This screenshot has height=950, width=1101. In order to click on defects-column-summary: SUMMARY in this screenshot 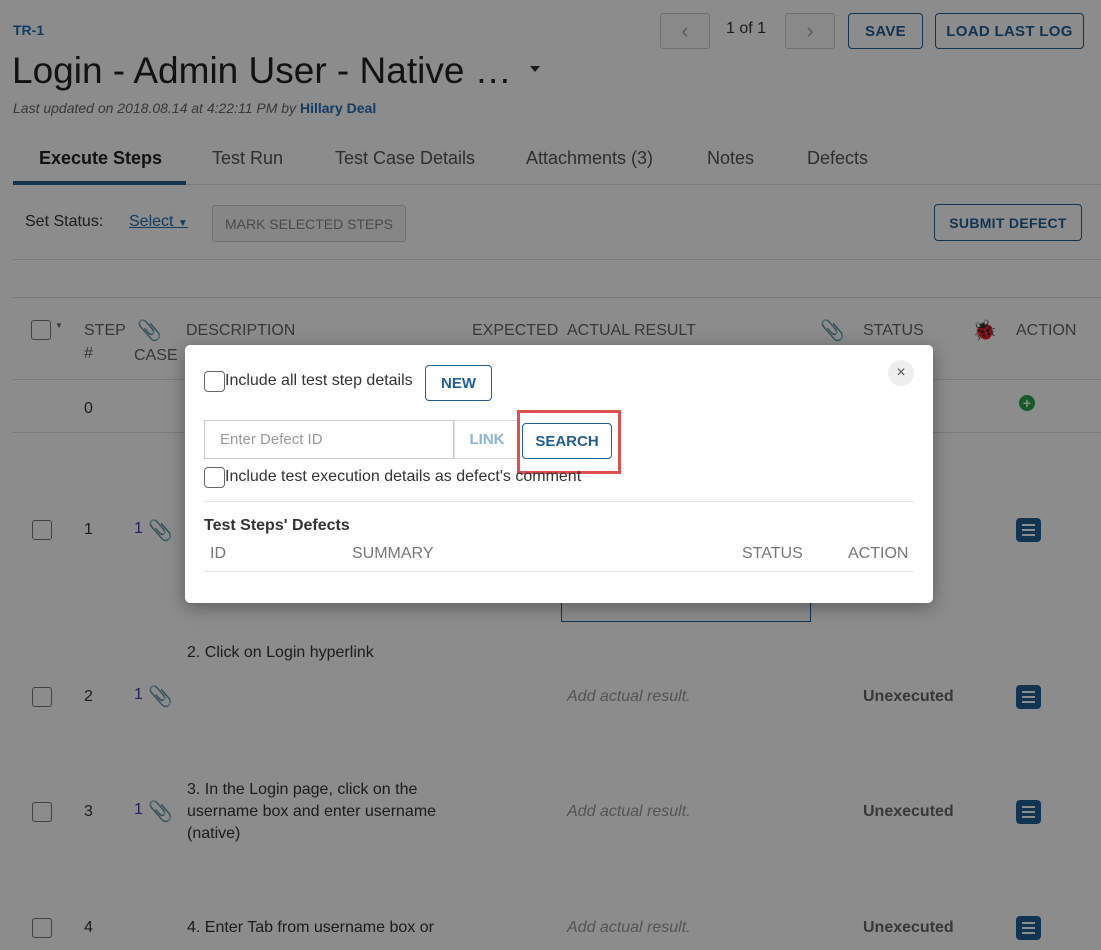, I will do `click(393, 553)`.